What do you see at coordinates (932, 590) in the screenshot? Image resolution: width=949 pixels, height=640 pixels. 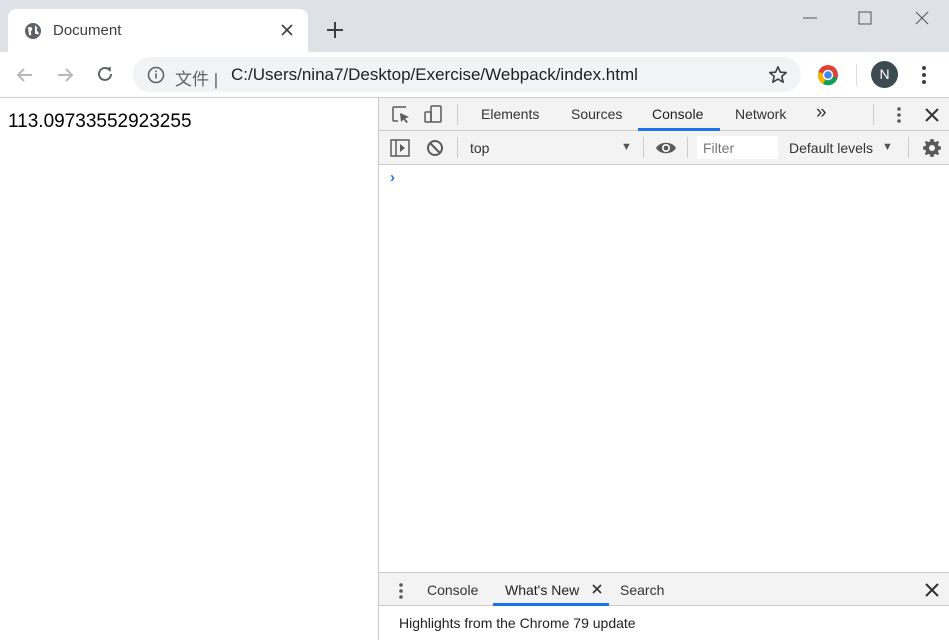 I see `close-drawer-icon` at bounding box center [932, 590].